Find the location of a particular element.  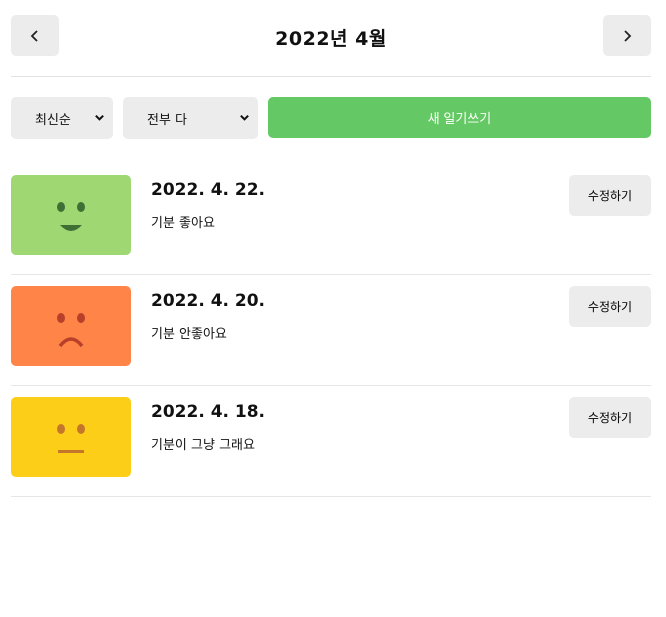

menu-bar: 최신순 전부 다 새 일기쓰기 is located at coordinates (331, 118).